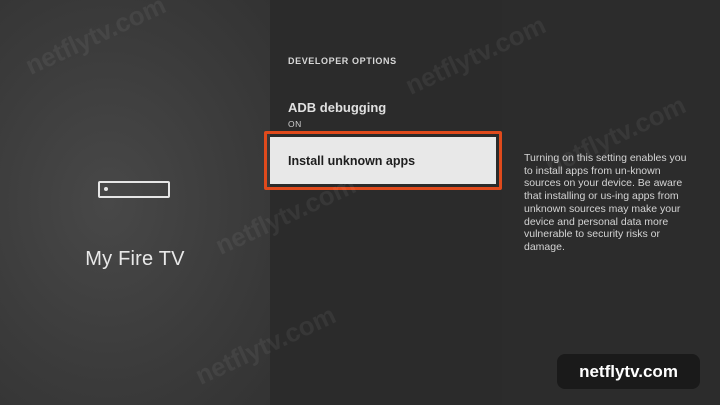 Image resolution: width=720 pixels, height=405 pixels. What do you see at coordinates (135, 259) in the screenshot?
I see `page-title: My Fire TV` at bounding box center [135, 259].